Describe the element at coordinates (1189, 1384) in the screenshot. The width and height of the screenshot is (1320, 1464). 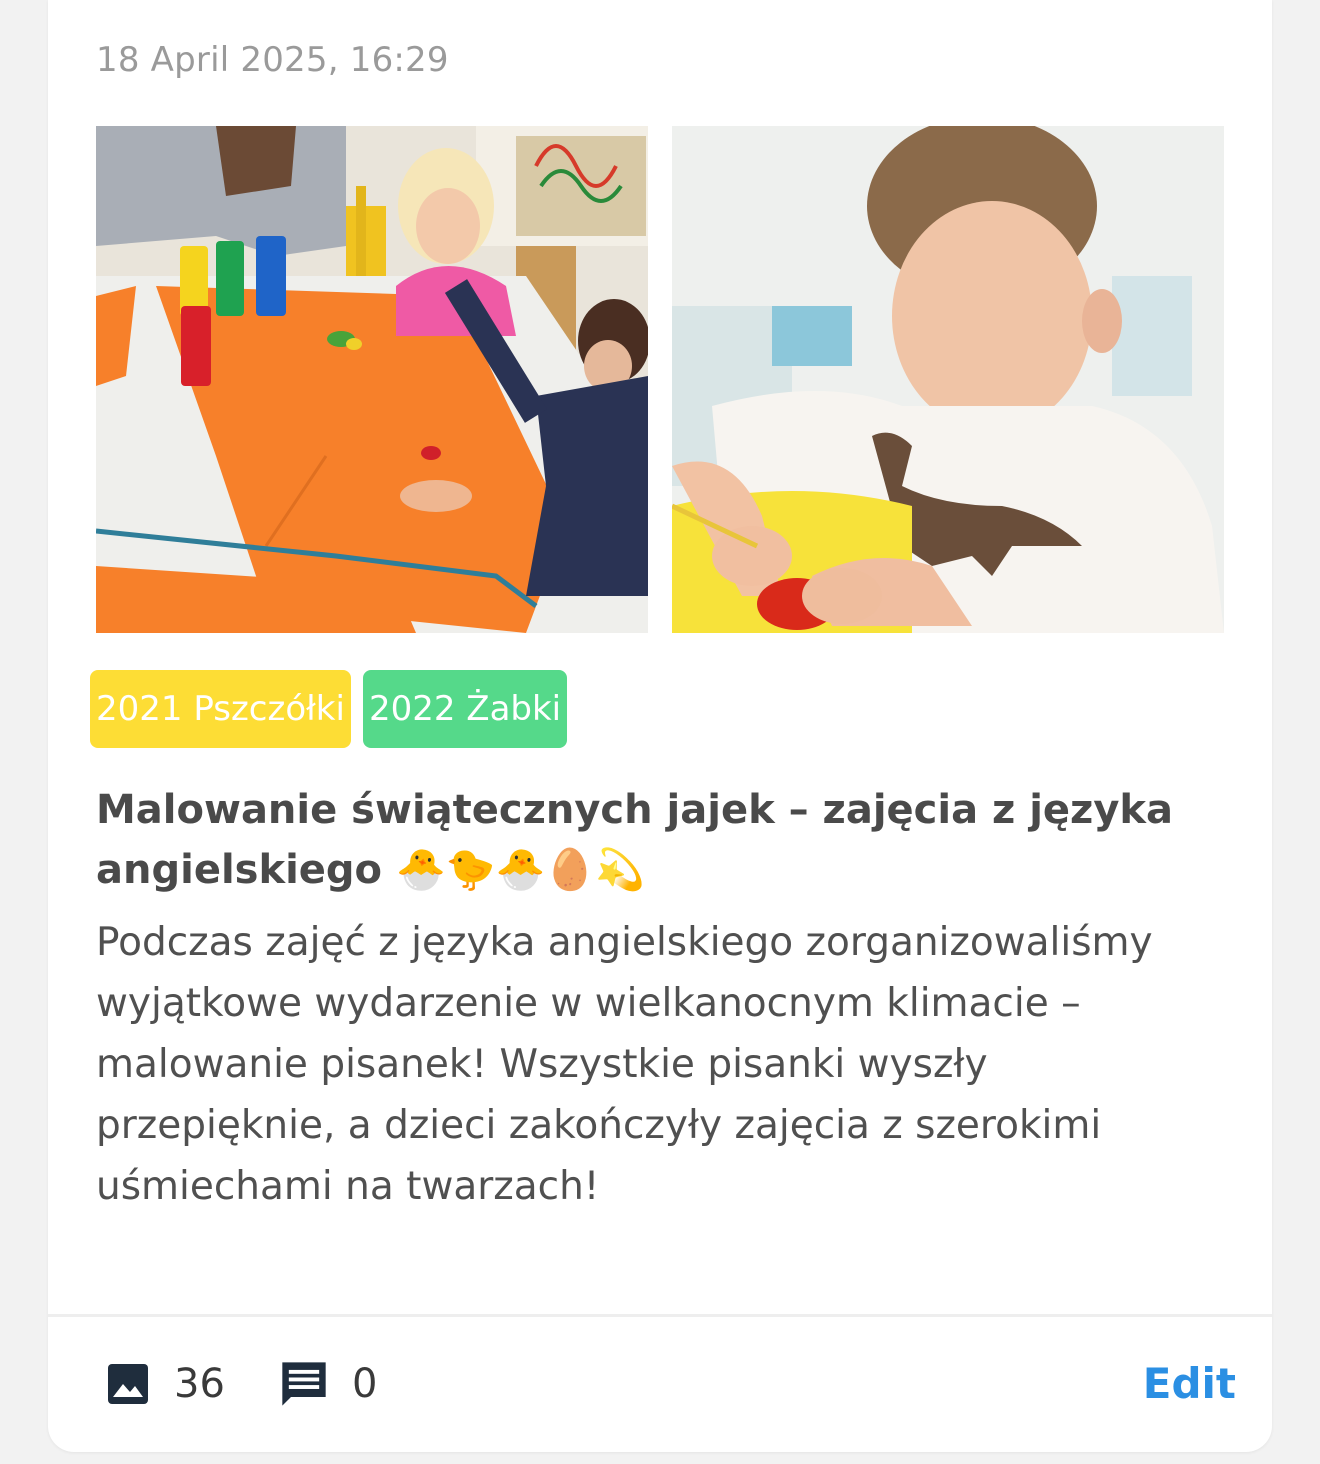
I see `edit-button: Edit` at that location.